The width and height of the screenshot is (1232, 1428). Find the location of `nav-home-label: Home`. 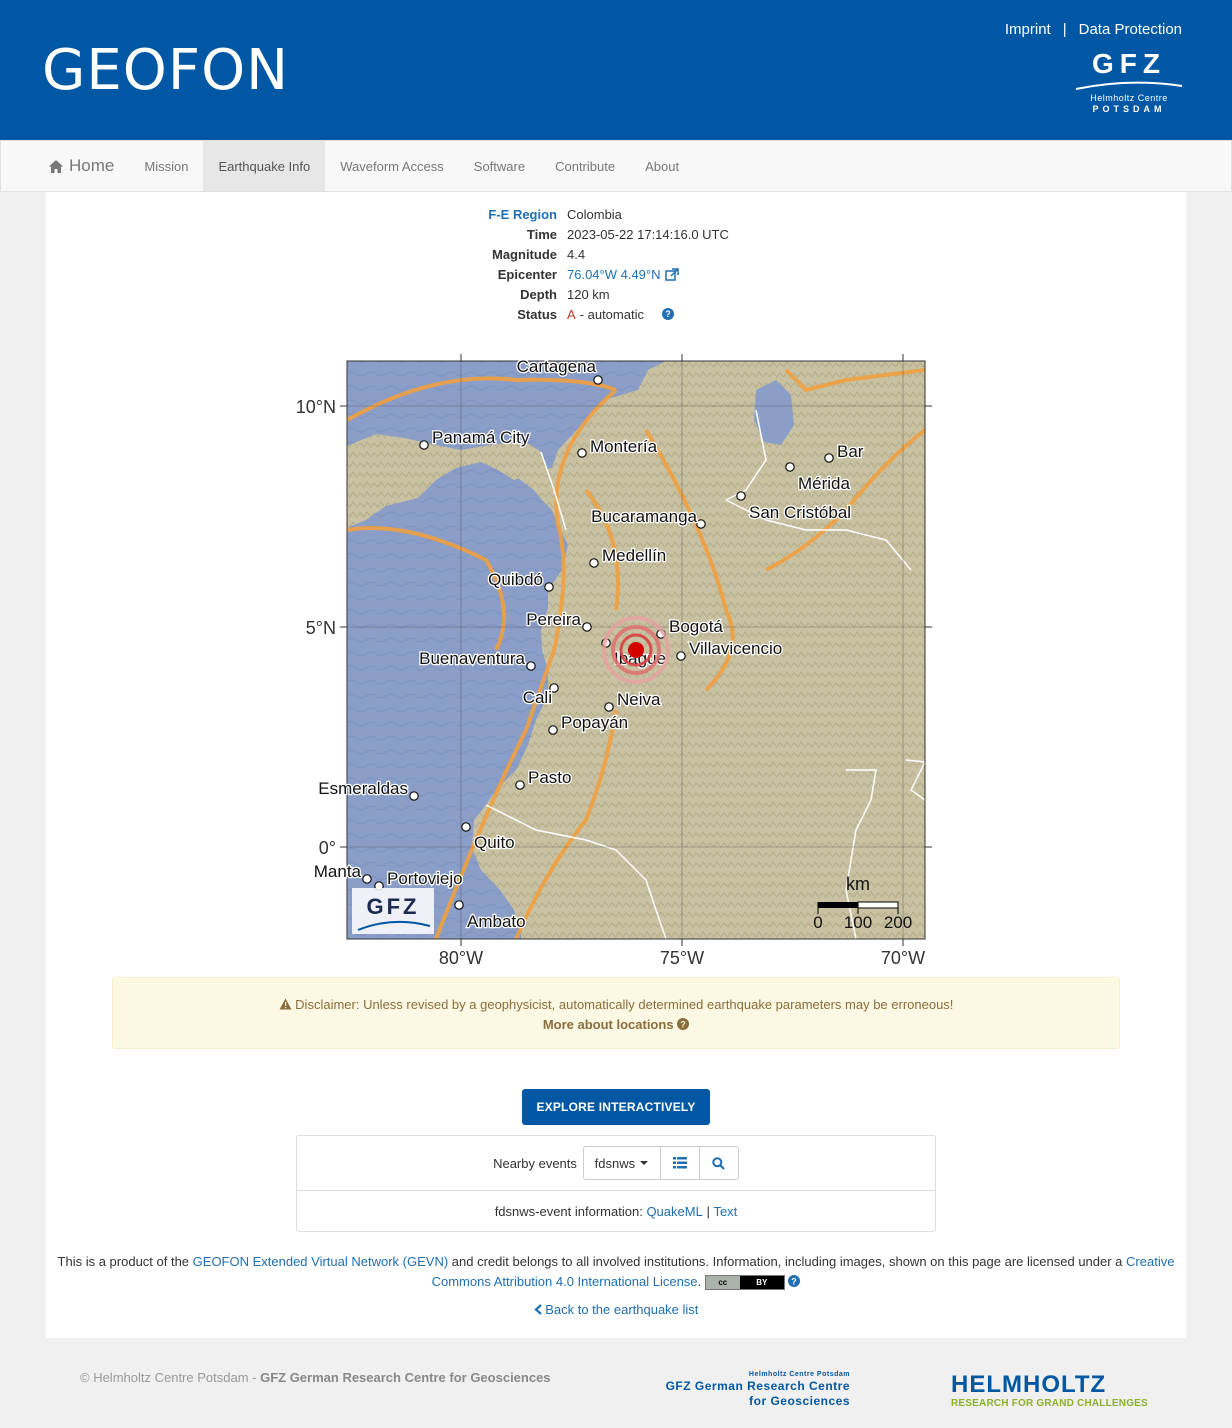

nav-home-label: Home is located at coordinates (92, 165).